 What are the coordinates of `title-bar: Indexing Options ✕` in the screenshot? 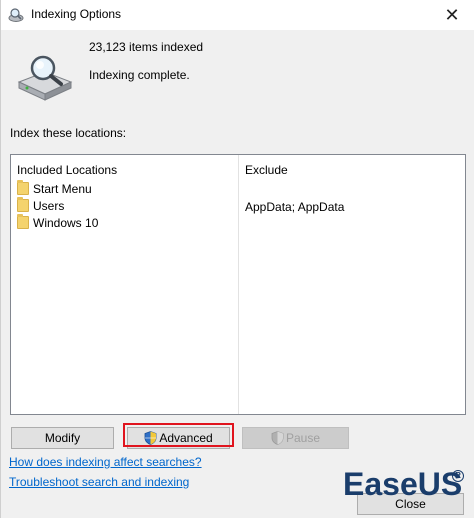 It's located at (237, 15).